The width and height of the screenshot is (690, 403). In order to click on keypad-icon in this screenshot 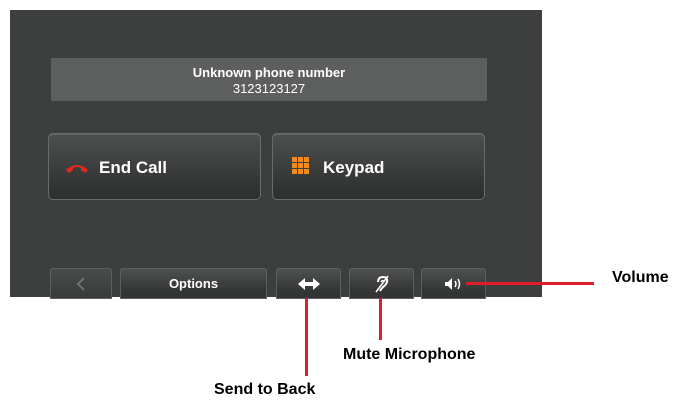, I will do `click(300, 165)`.